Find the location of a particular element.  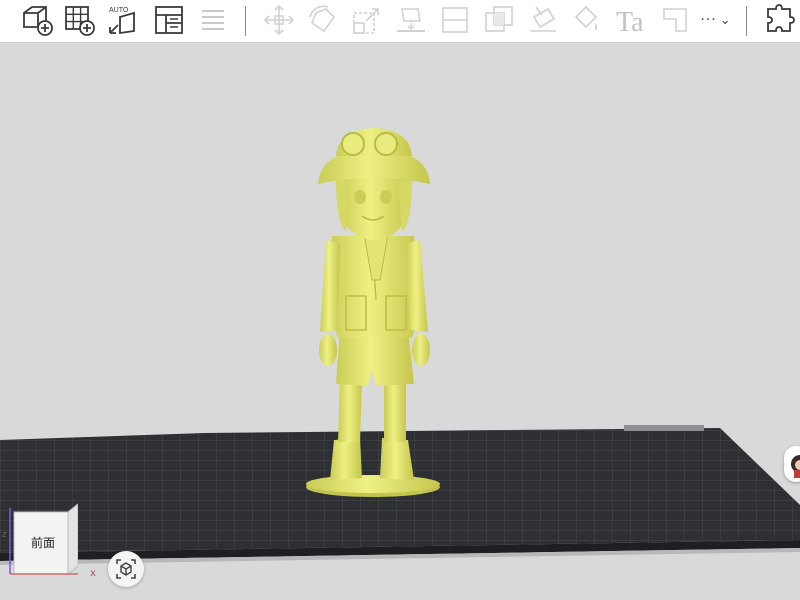

text-tool-icon: Ta is located at coordinates (630, 22).